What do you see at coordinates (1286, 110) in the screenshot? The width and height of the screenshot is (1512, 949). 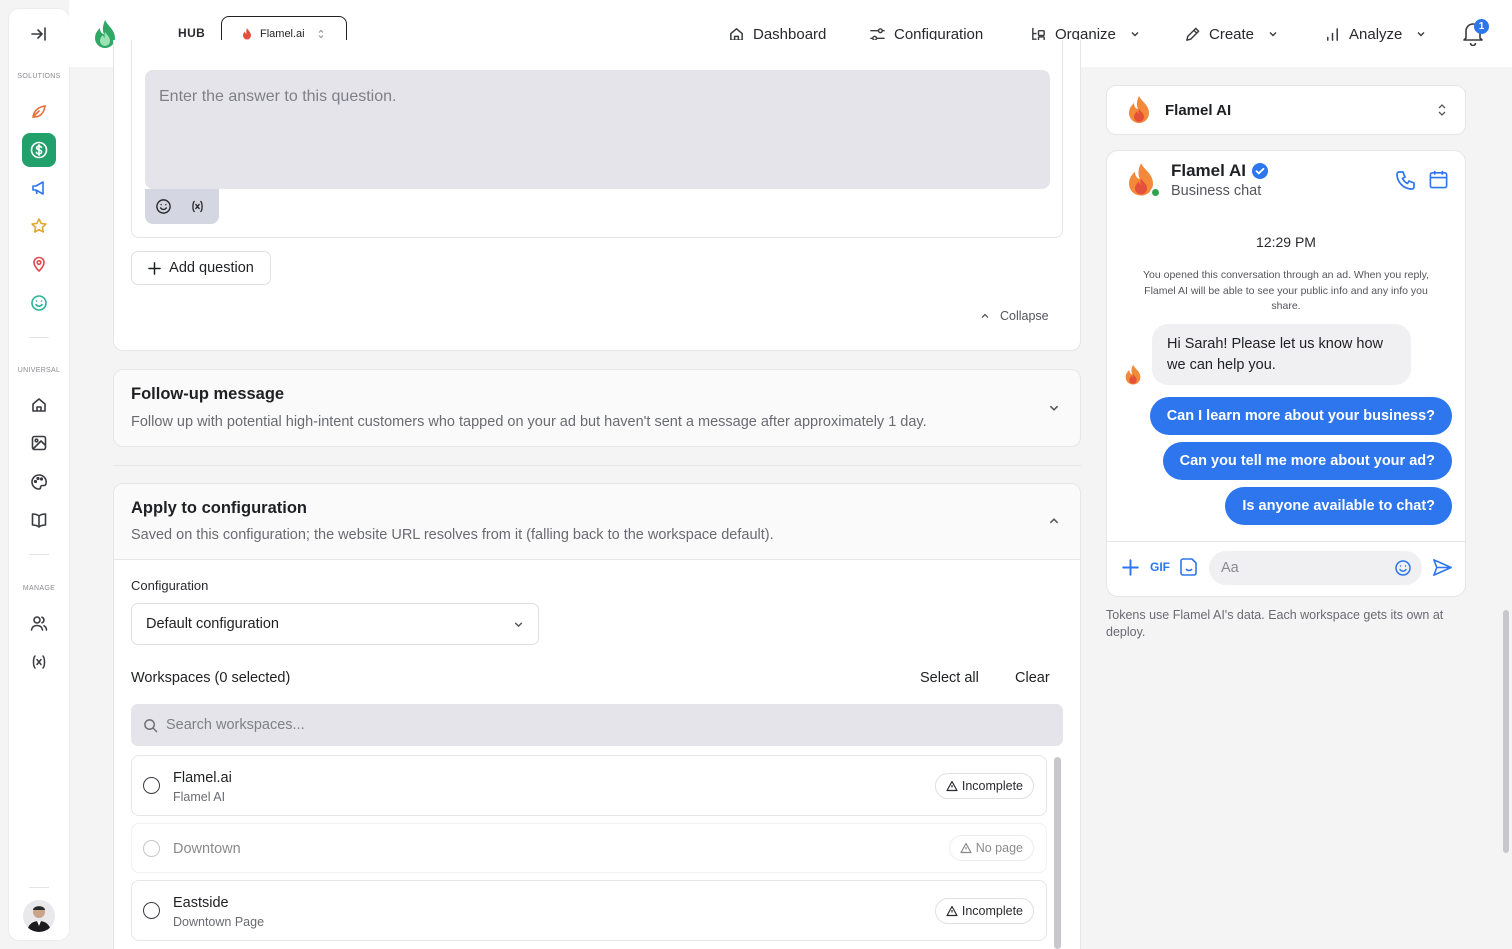 I see `profile-selector: Flamel AI` at bounding box center [1286, 110].